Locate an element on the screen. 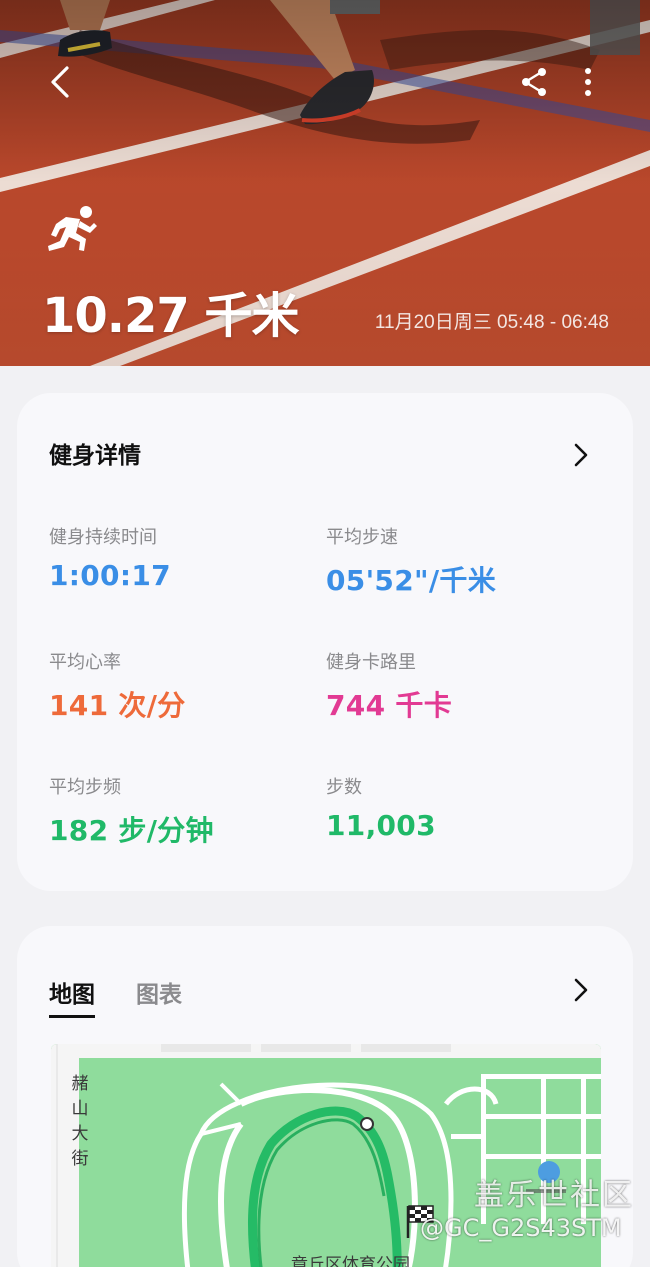 The height and width of the screenshot is (1267, 650). tab-chart: 图表 is located at coordinates (159, 992).